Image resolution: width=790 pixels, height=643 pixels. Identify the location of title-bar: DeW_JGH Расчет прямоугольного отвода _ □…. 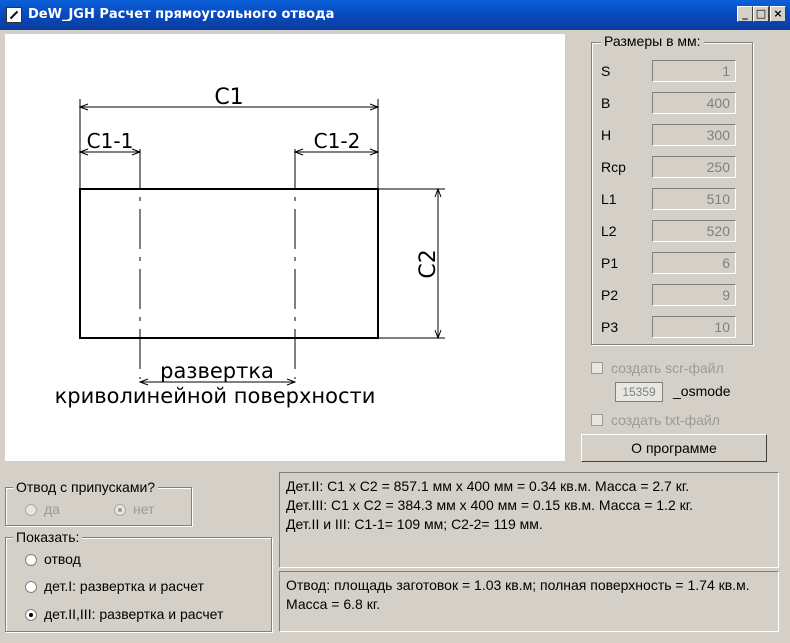
(395, 15).